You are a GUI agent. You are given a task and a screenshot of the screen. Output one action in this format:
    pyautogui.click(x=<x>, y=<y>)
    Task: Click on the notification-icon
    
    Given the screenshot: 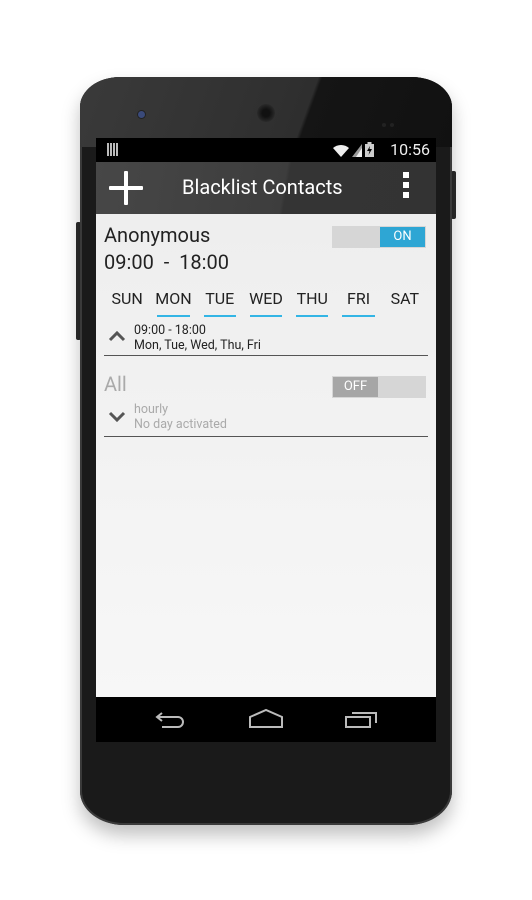 What is the action you would take?
    pyautogui.click(x=112, y=149)
    